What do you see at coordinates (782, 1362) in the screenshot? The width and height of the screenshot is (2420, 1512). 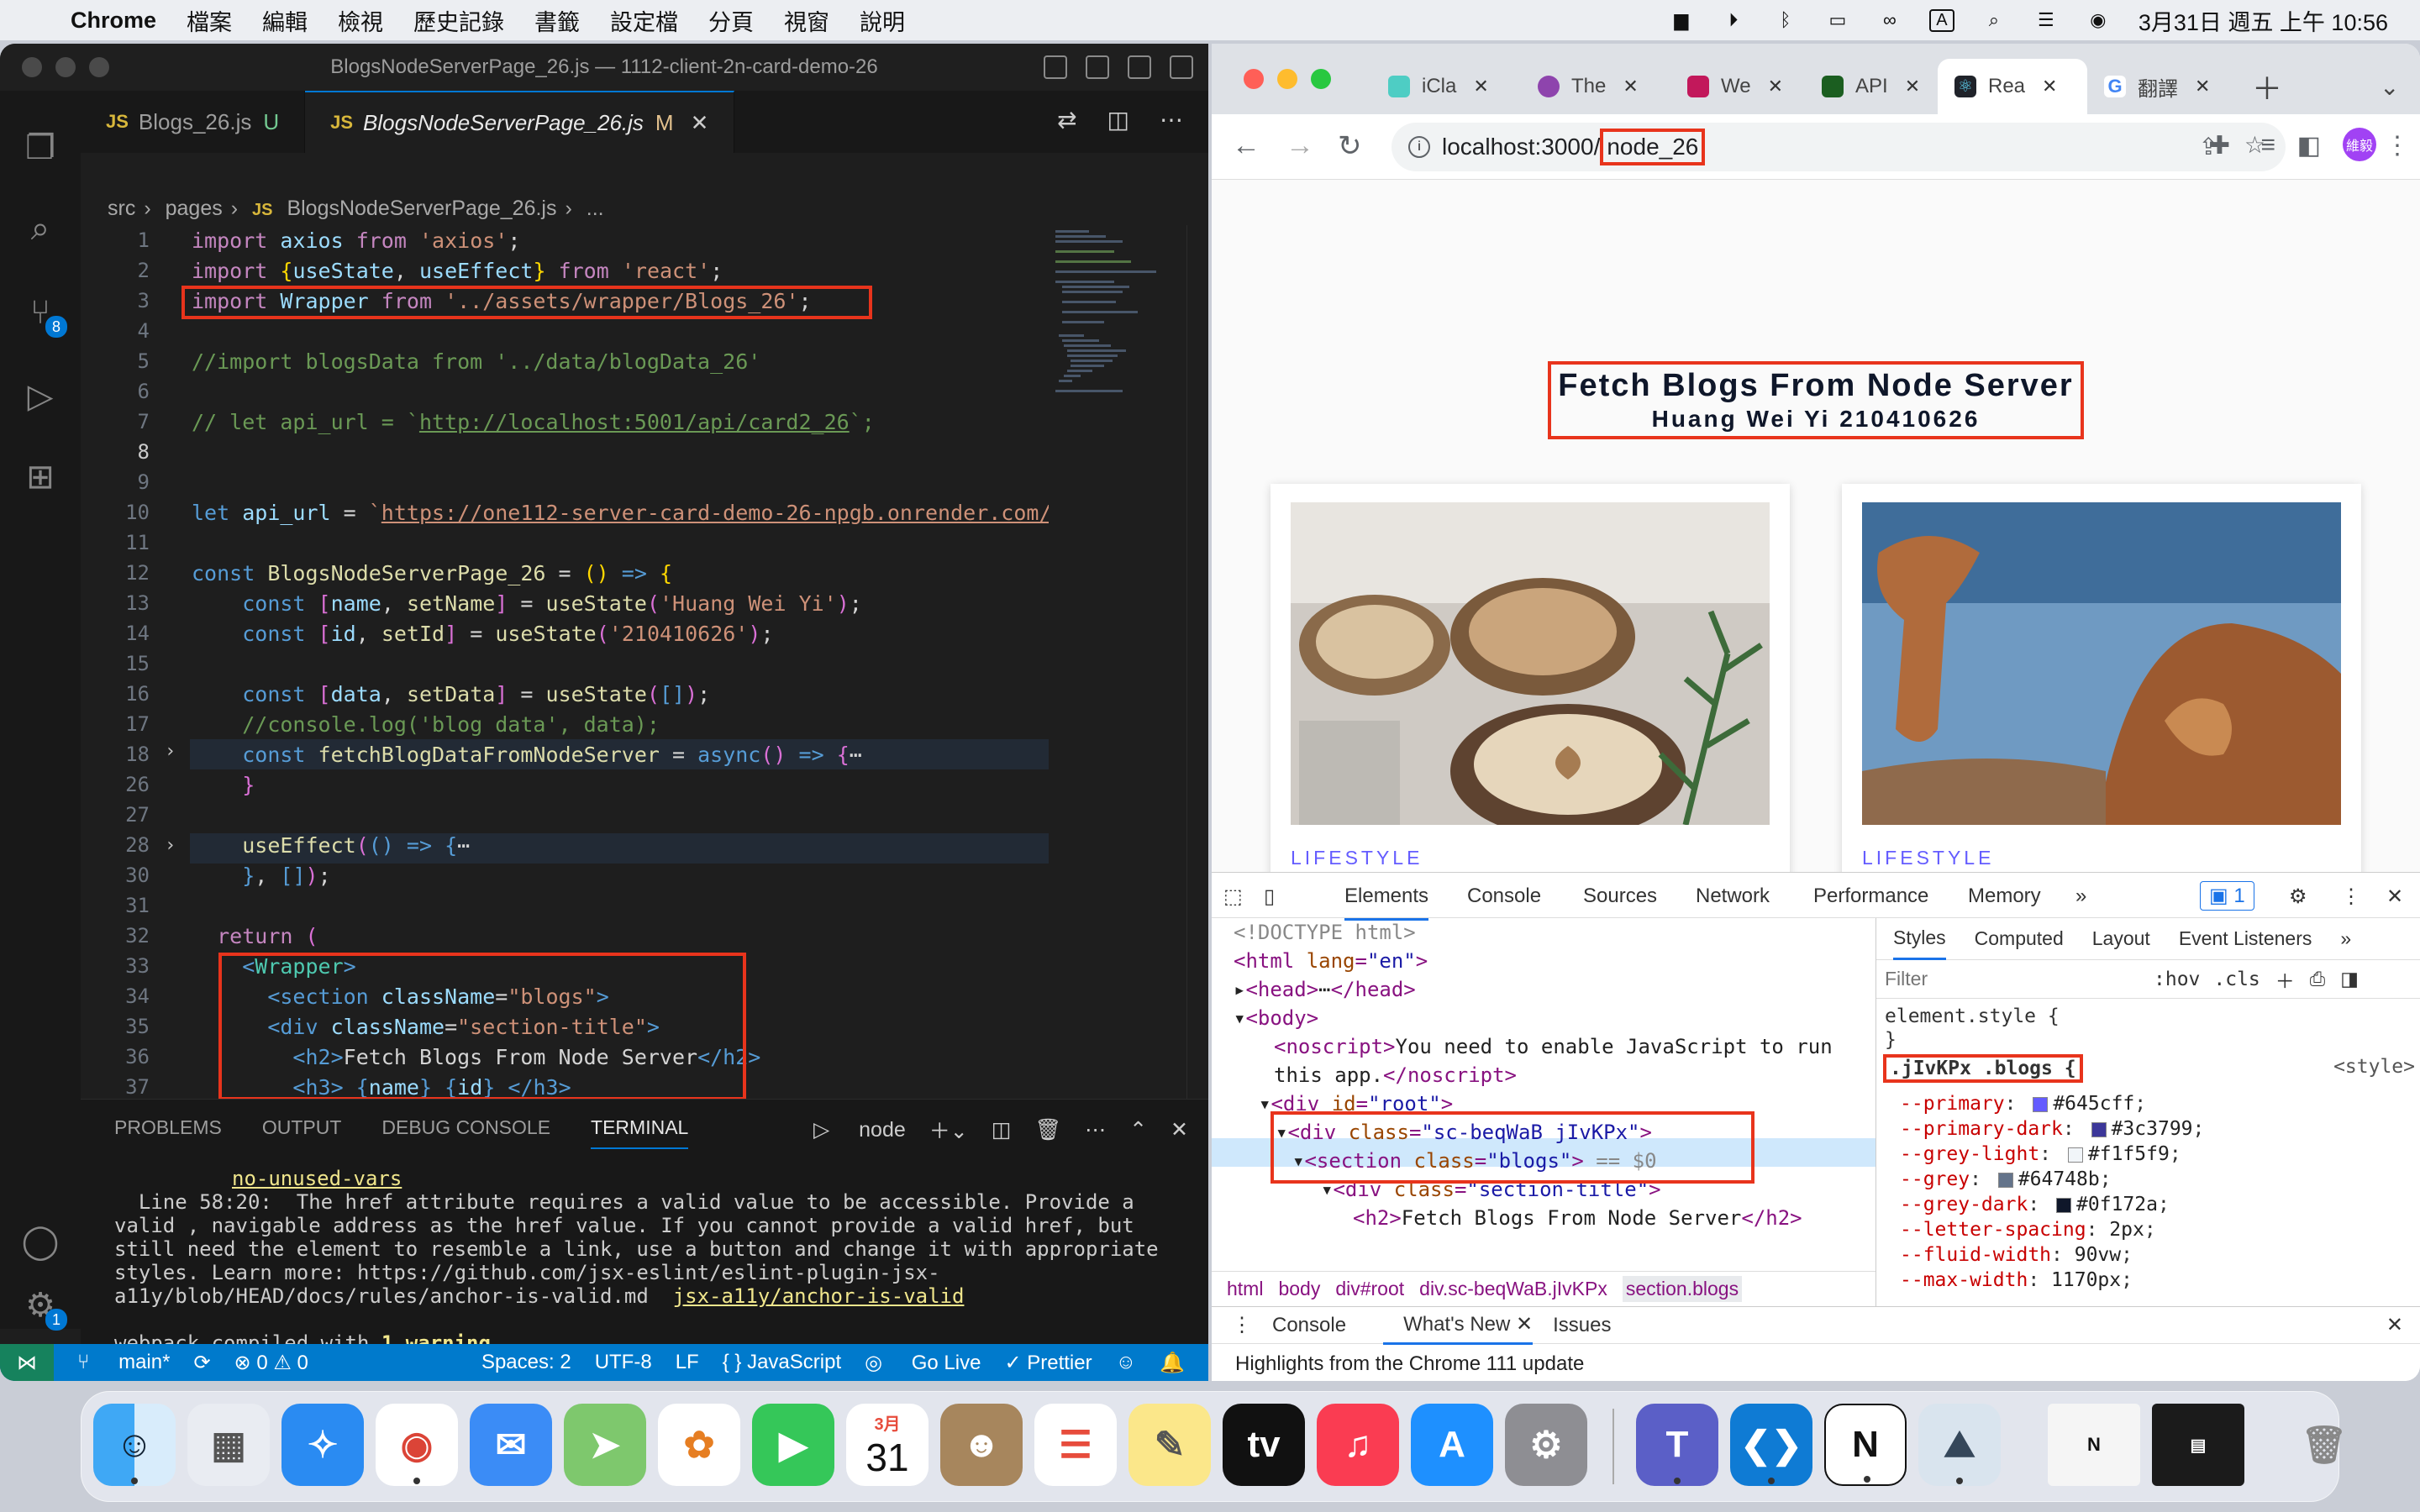 I see `language-mode: { } JavaScript` at bounding box center [782, 1362].